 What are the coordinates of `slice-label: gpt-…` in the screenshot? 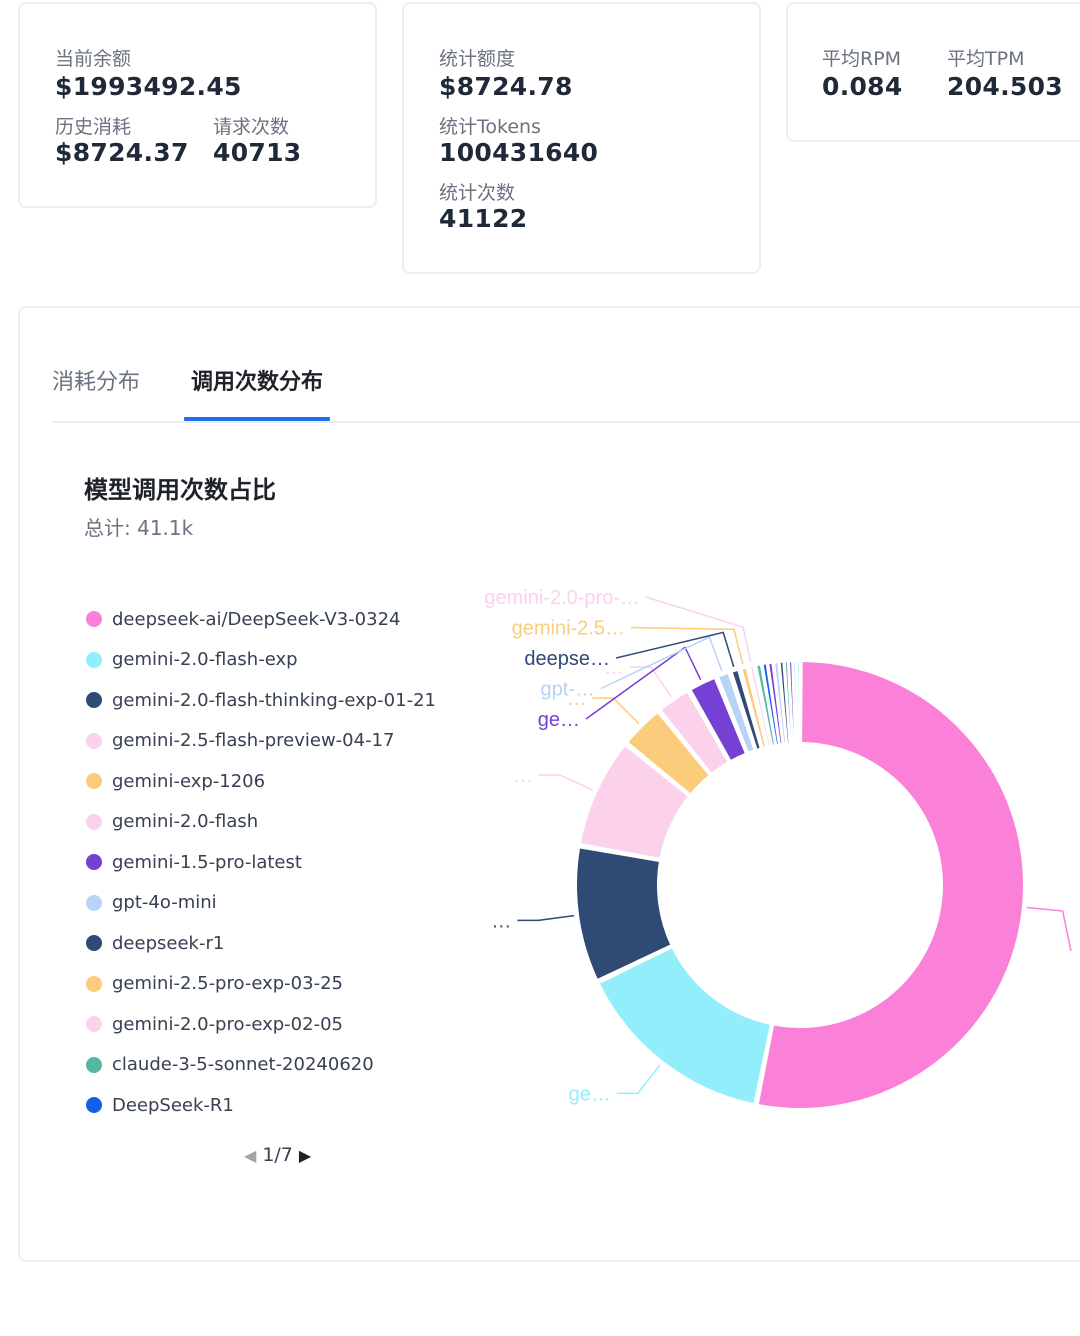 It's located at (568, 690).